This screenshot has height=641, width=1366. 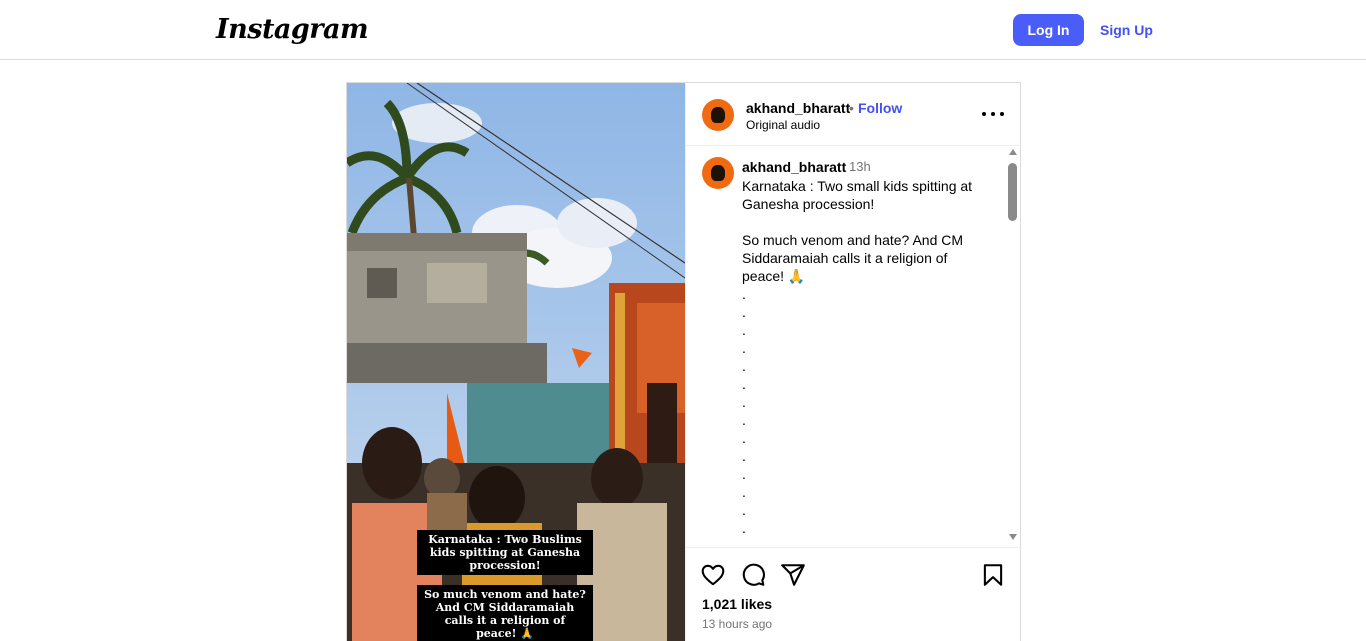 What do you see at coordinates (737, 624) in the screenshot?
I see `post-time-ago: 13 hours ago` at bounding box center [737, 624].